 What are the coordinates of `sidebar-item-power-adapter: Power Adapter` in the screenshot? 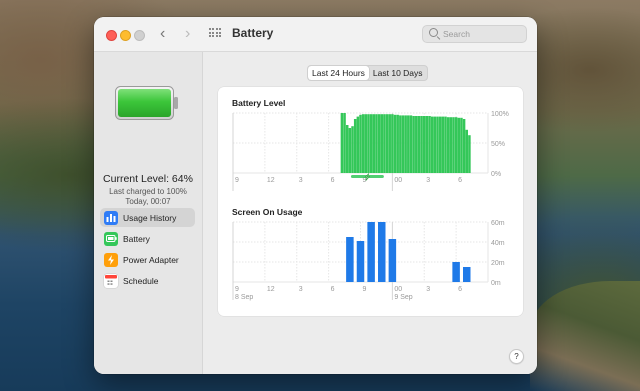 It's located at (147, 259).